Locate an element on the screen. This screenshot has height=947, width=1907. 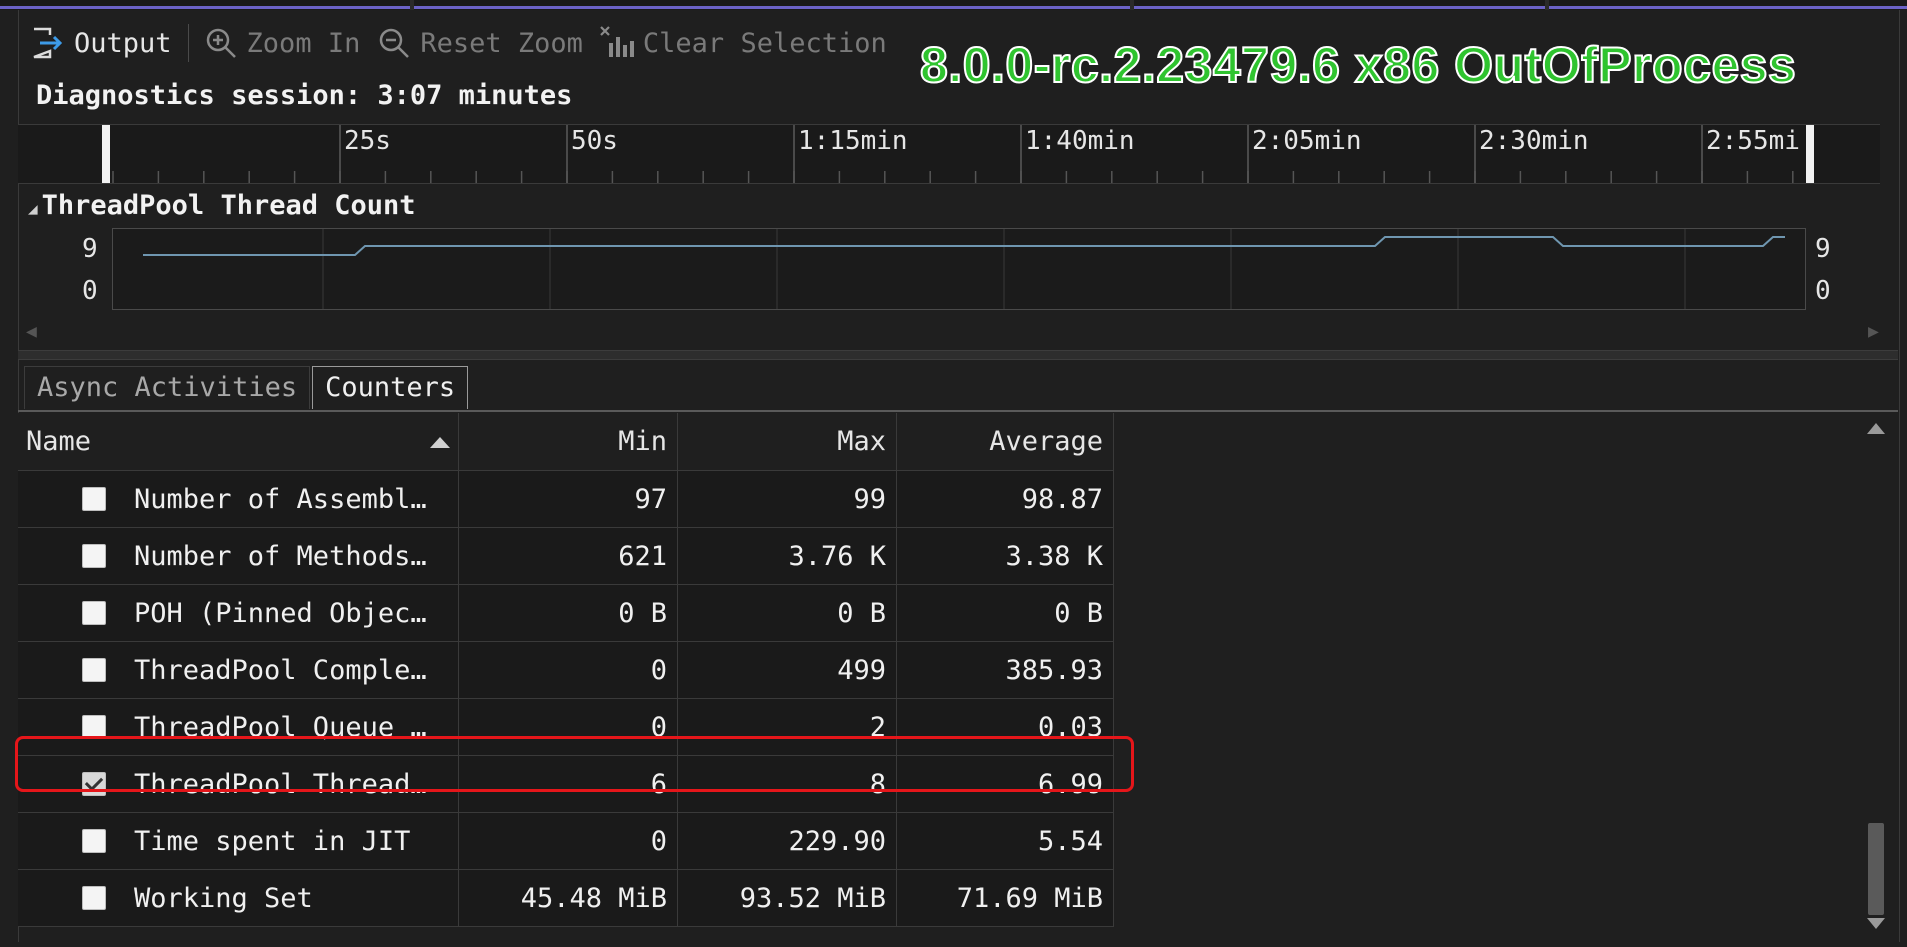
cell-max: 2 is located at coordinates (787, 727).